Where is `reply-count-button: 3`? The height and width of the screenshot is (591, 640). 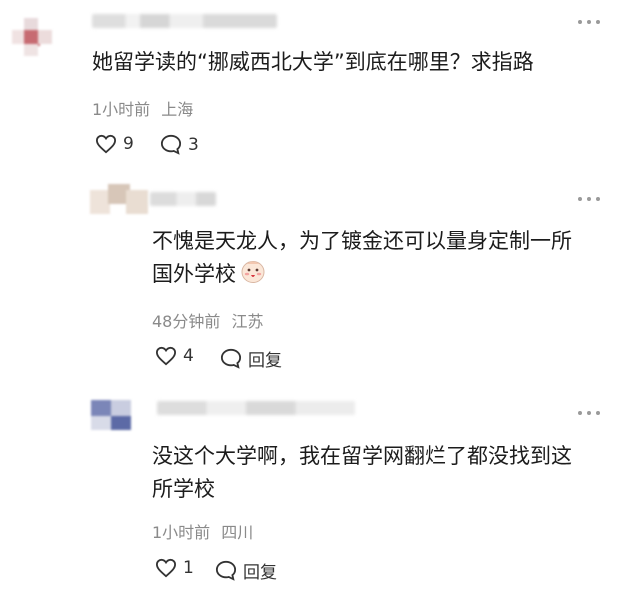
reply-count-button: 3 is located at coordinates (179, 144).